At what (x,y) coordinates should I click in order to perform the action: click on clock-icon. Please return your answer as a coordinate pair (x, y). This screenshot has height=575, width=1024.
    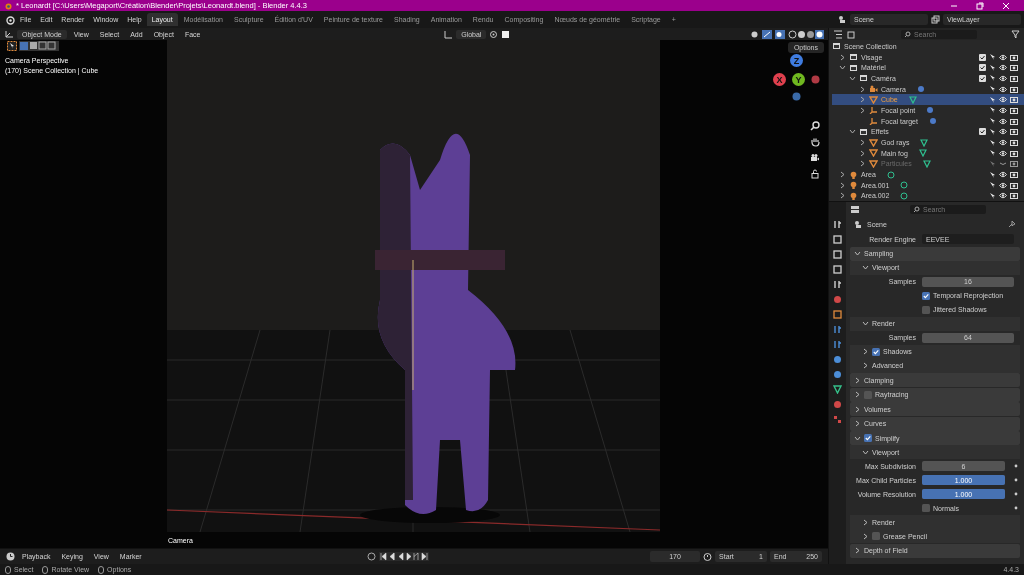
    Looking at the image, I should click on (10, 556).